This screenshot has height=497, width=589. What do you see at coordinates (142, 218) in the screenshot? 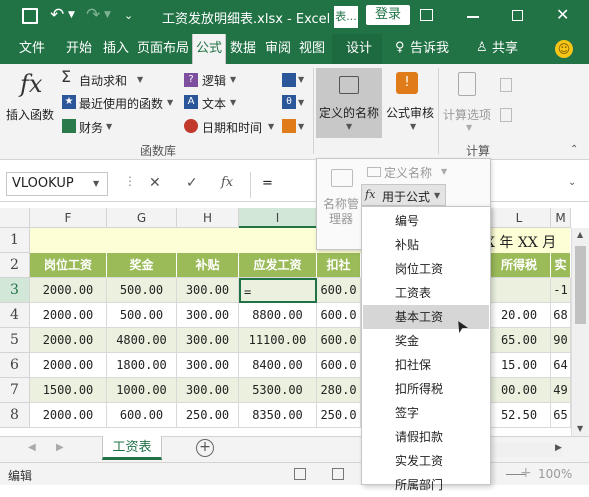
I see `column-header: G` at bounding box center [142, 218].